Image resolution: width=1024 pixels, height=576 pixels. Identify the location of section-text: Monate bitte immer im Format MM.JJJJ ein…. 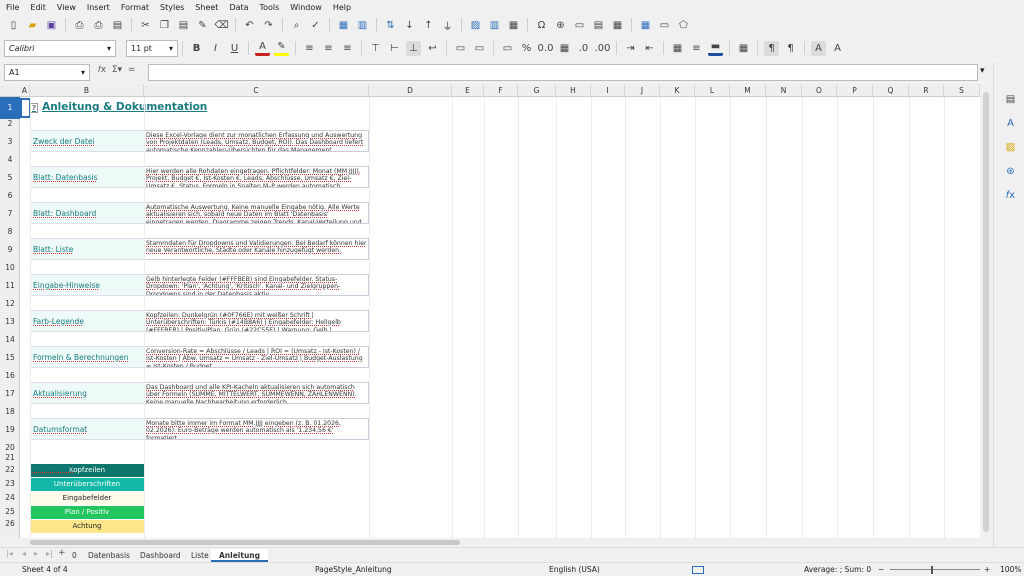
(256, 429).